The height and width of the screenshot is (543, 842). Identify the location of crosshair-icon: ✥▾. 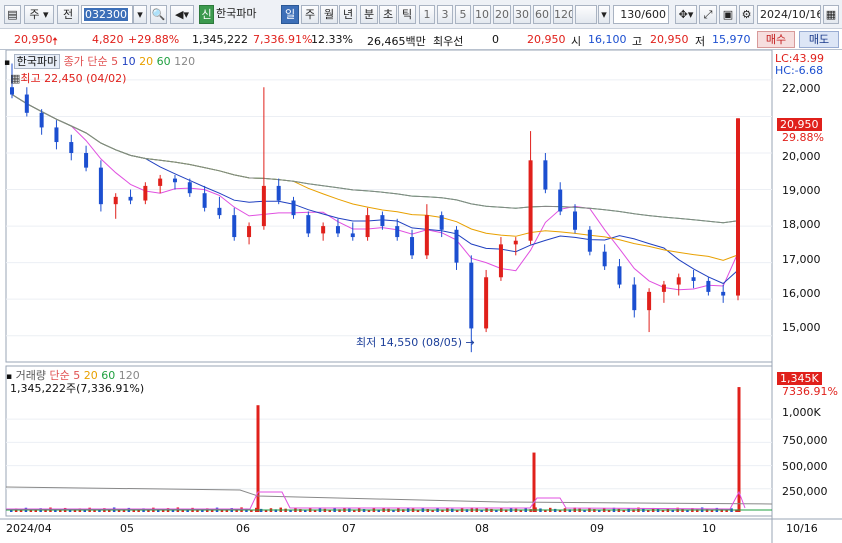
(686, 14).